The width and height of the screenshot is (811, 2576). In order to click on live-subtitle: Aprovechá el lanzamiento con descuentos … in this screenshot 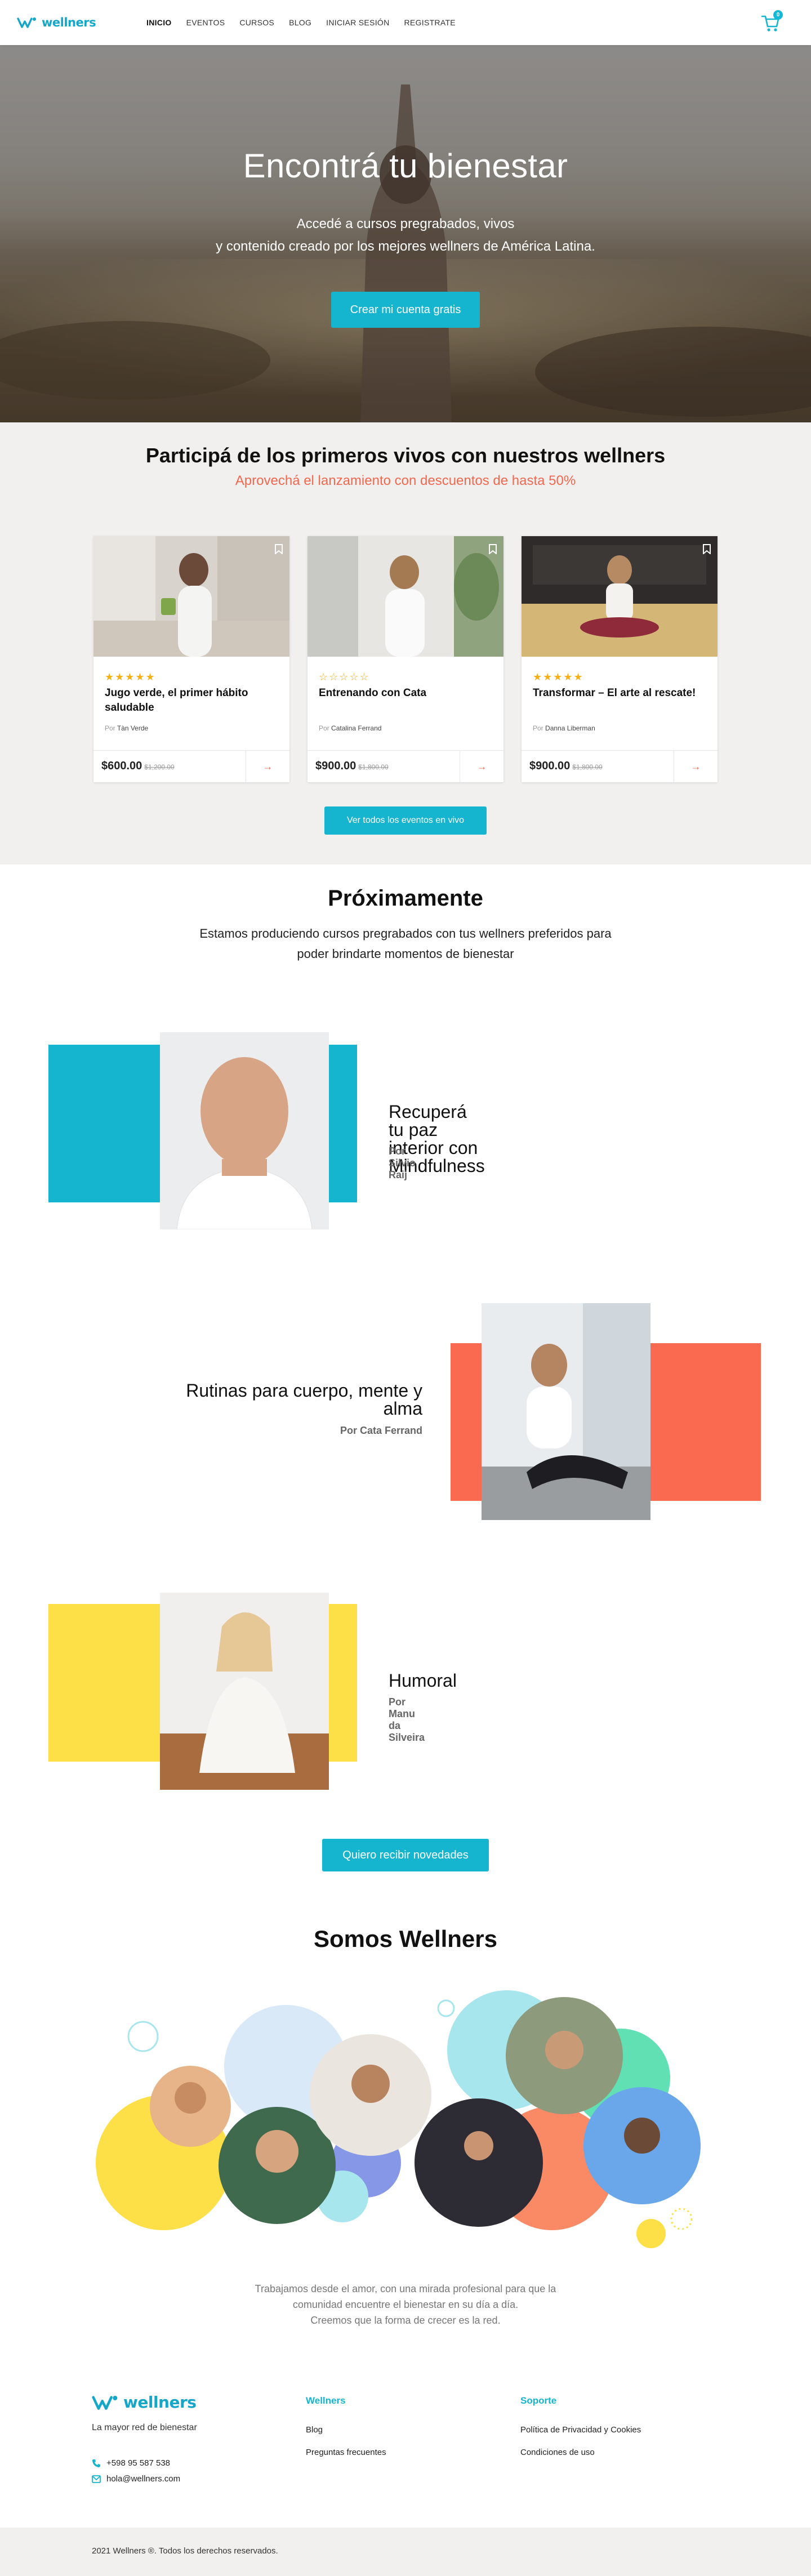, I will do `click(405, 481)`.